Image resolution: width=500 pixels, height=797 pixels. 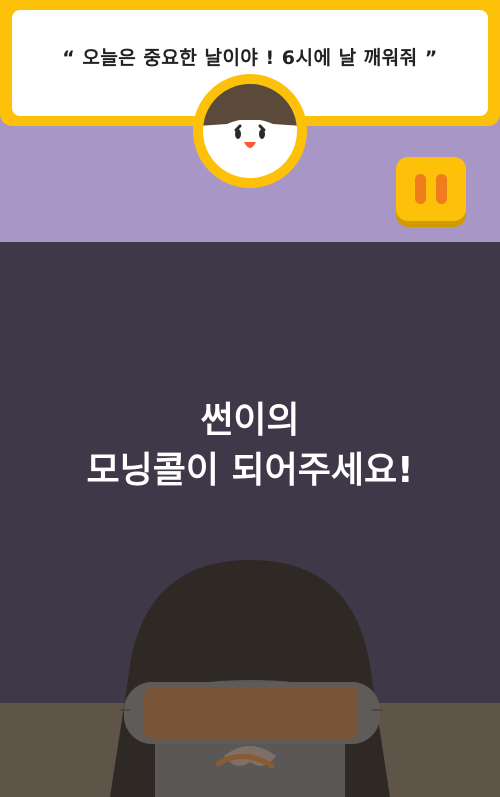 I want to click on speech-text: “ 오늘은 중요한 날이야 ! 6시에 날 깨워줘 ”, so click(x=250, y=57).